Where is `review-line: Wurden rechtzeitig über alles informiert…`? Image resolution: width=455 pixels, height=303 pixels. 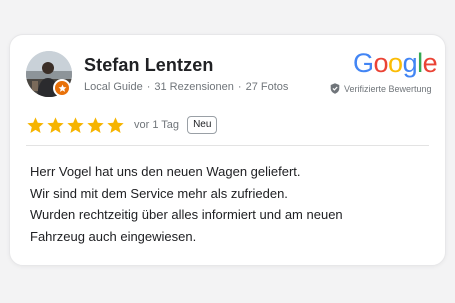
review-line: Wurden rechtzeitig über alles informiert… is located at coordinates (186, 214).